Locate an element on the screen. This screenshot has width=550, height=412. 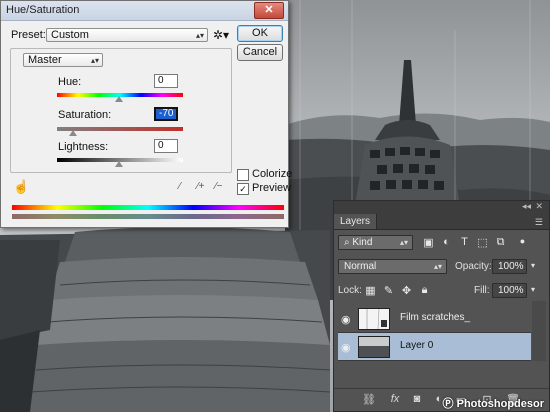
filter-kind-dropdown: ⌕ Kind ▴▾ is located at coordinates (375, 242).